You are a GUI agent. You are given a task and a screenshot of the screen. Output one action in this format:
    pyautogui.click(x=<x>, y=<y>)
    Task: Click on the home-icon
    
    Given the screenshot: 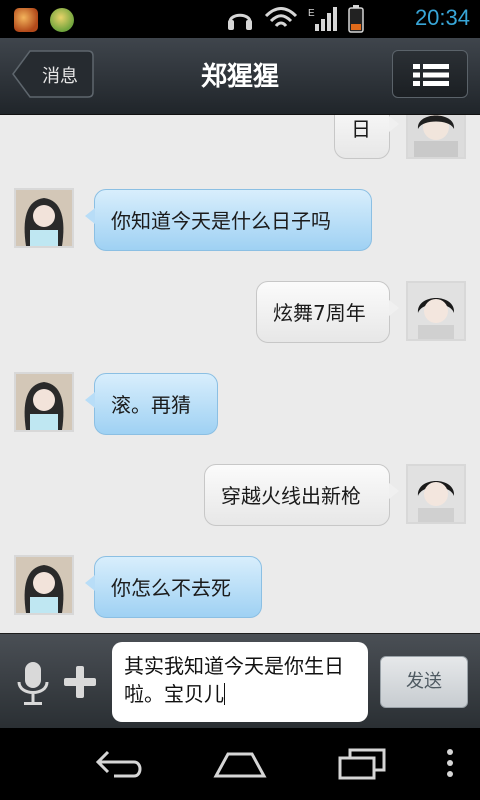 What is the action you would take?
    pyautogui.click(x=240, y=763)
    